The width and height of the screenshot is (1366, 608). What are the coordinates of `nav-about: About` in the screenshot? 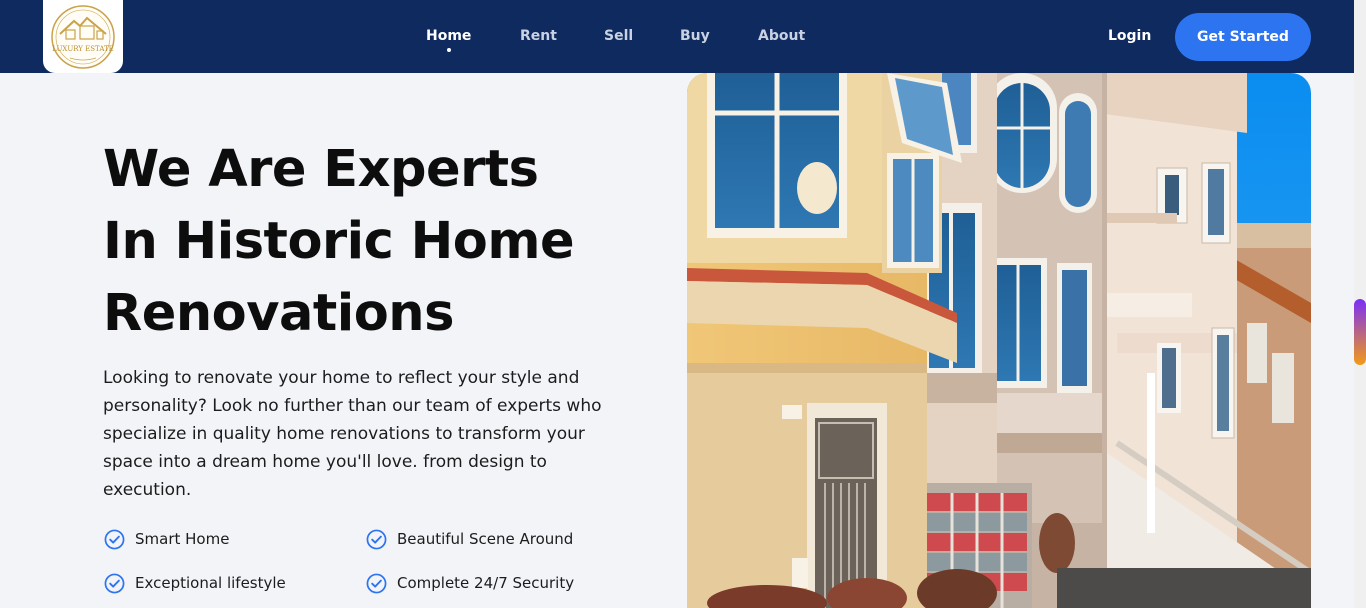 It's located at (781, 36).